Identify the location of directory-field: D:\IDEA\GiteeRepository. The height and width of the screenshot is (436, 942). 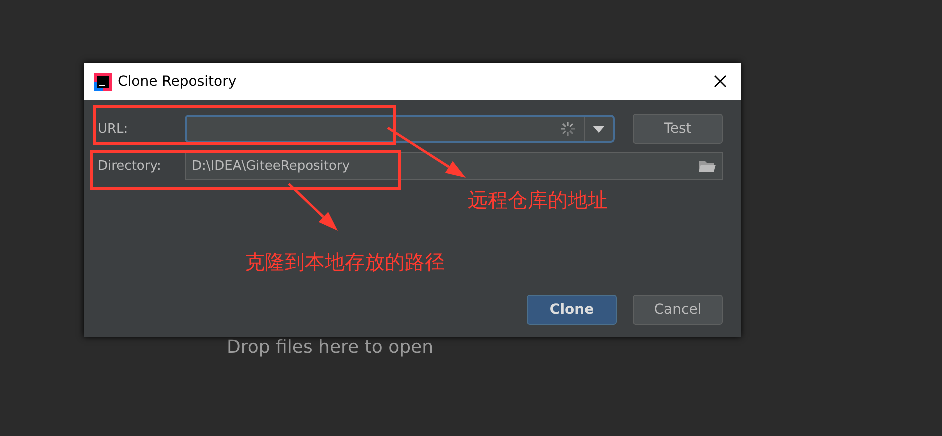
(454, 166).